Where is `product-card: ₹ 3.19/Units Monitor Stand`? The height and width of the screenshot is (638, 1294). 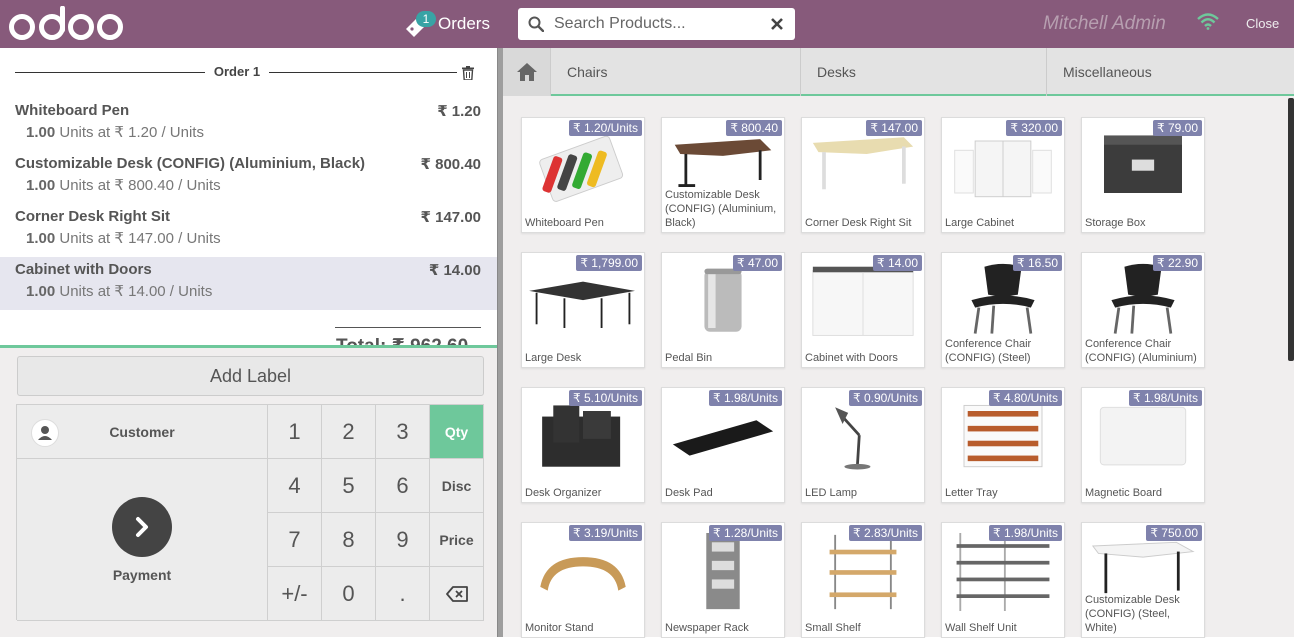
product-card: ₹ 3.19/Units Monitor Stand is located at coordinates (583, 580).